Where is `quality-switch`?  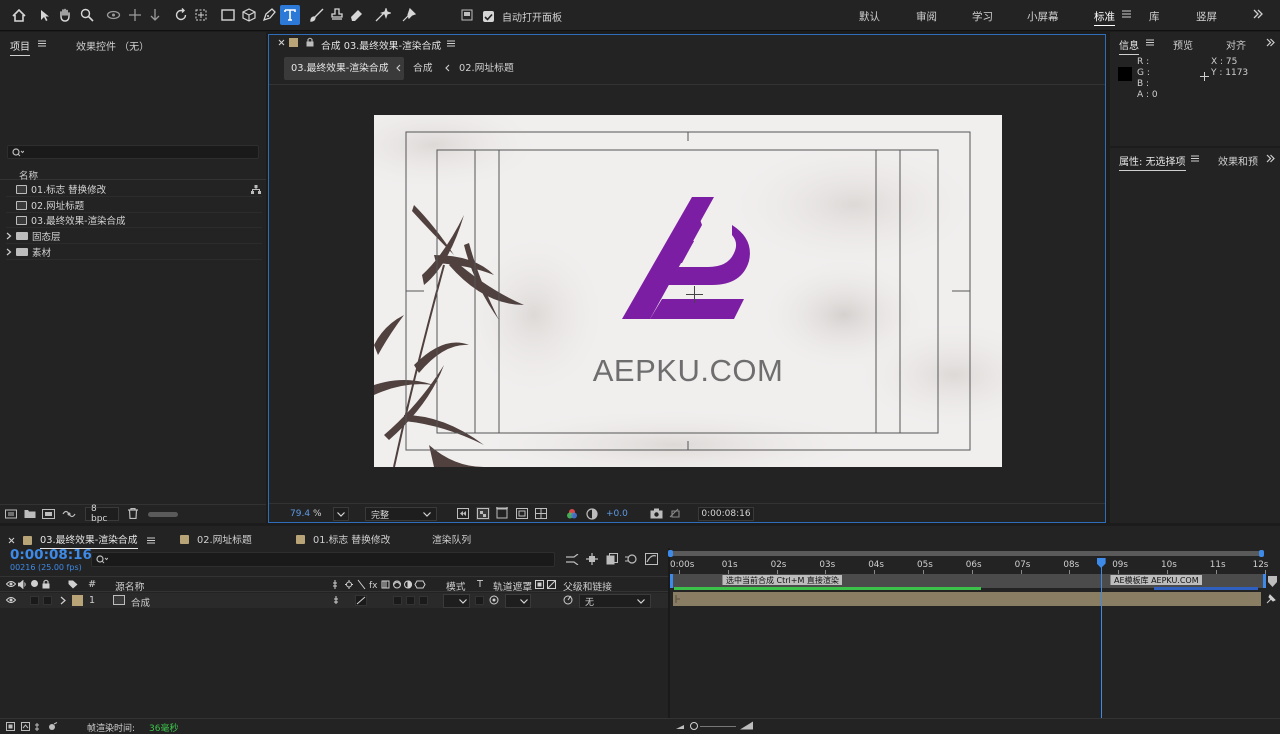
quality-switch is located at coordinates (361, 600).